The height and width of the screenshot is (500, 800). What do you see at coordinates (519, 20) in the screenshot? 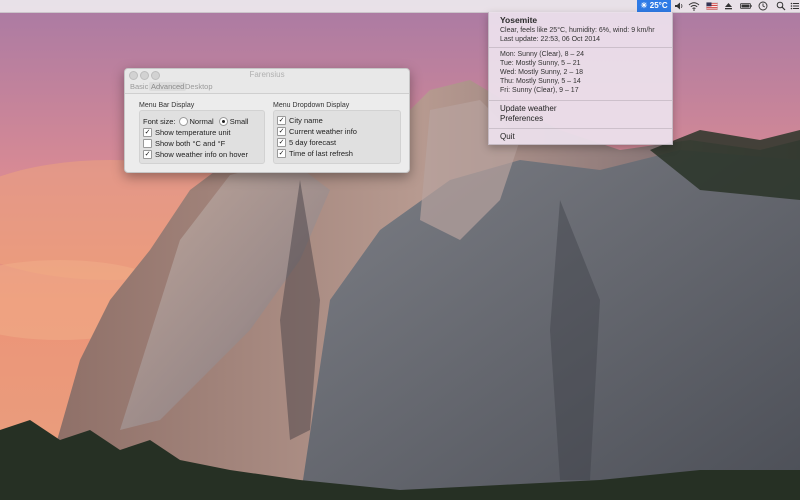
I see `dropdown-city-name: Yosemite` at bounding box center [519, 20].